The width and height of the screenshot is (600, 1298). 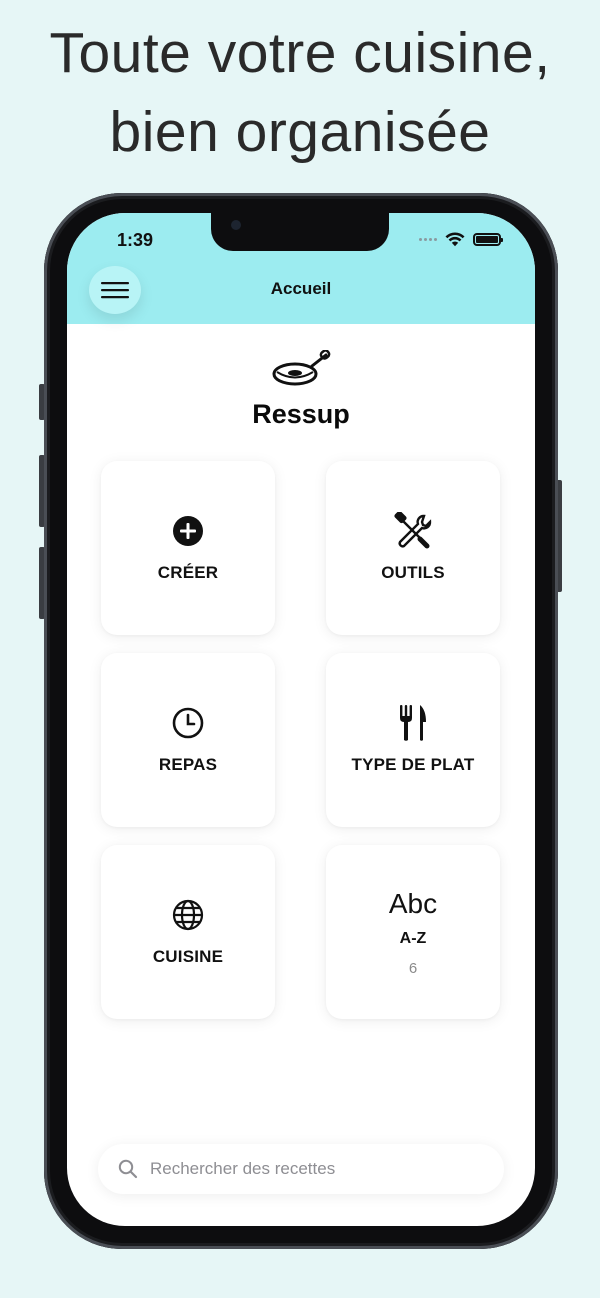 What do you see at coordinates (428, 239) in the screenshot?
I see `cellular-dots-icon` at bounding box center [428, 239].